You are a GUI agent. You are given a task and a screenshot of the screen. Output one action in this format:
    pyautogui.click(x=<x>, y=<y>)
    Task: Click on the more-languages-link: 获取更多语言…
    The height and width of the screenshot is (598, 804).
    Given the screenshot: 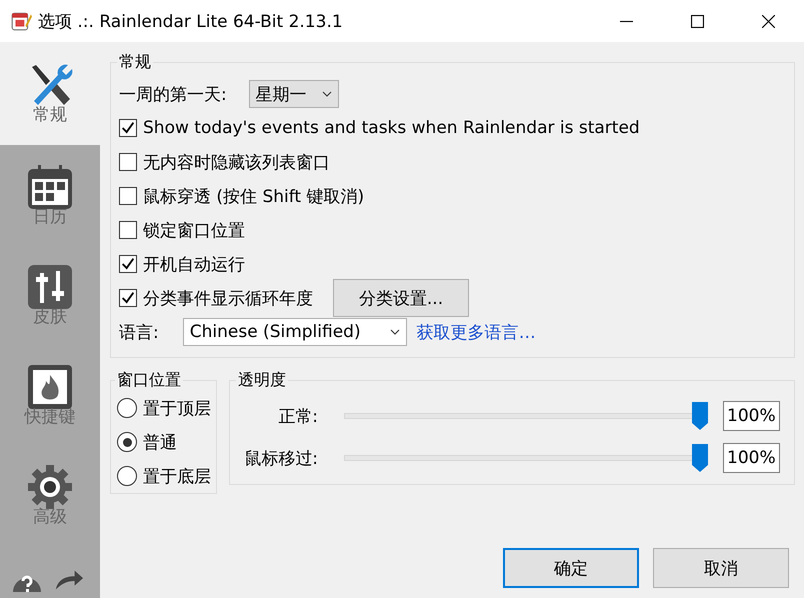 What is the action you would take?
    pyautogui.click(x=476, y=332)
    